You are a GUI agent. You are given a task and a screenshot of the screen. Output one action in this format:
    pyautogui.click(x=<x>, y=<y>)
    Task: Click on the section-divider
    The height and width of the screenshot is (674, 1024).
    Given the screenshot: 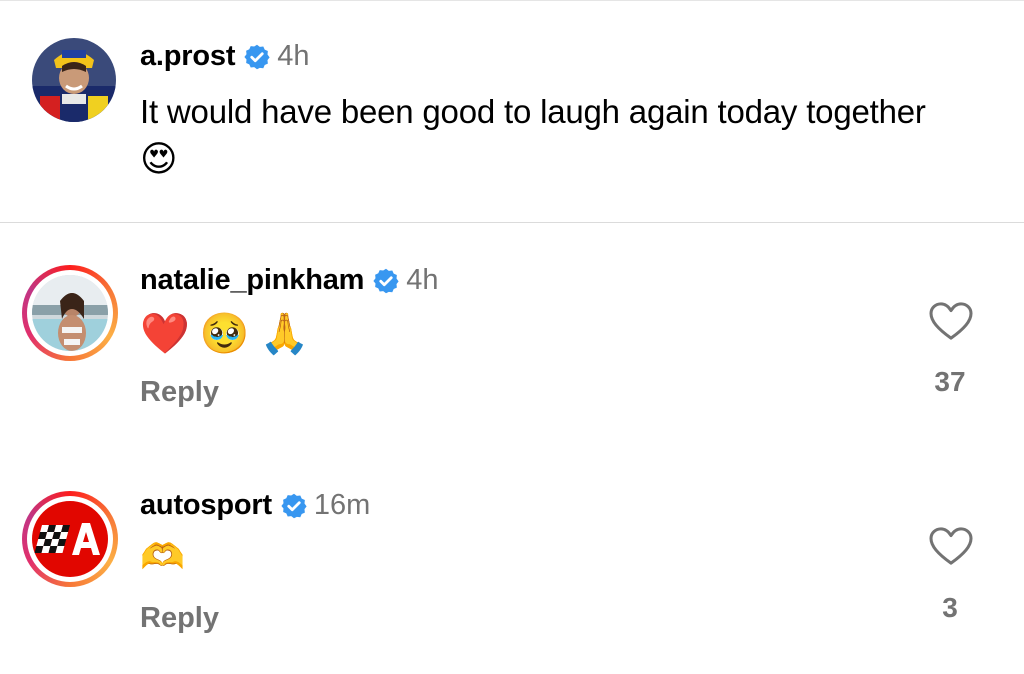 What is the action you would take?
    pyautogui.click(x=512, y=222)
    